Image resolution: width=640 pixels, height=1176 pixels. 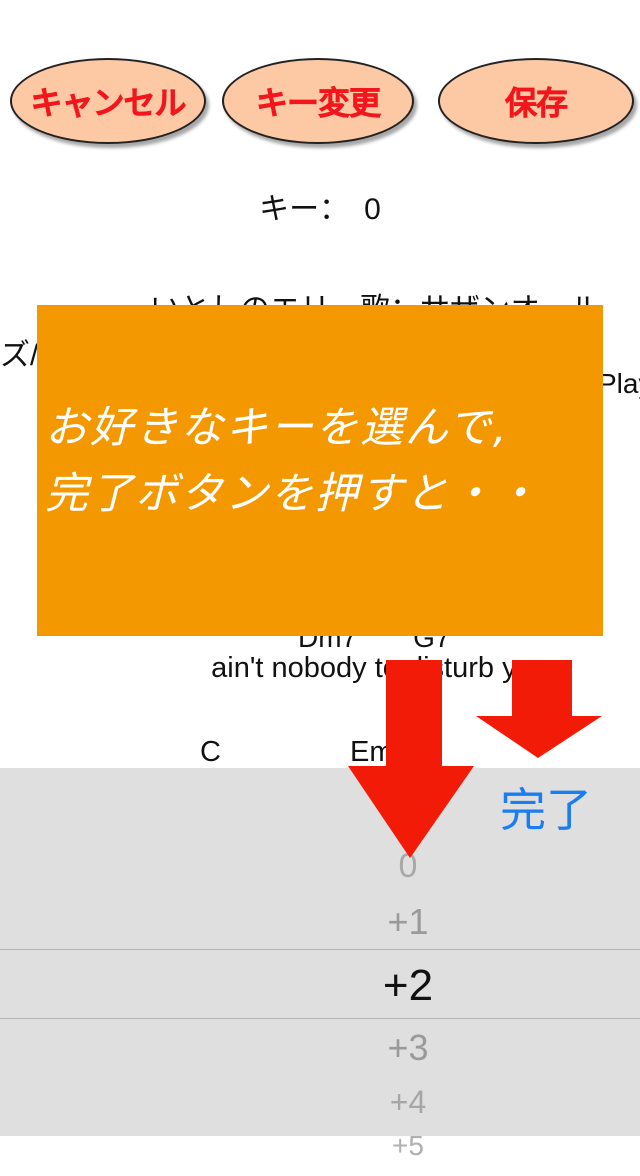 What do you see at coordinates (536, 103) in the screenshot?
I see `save-button-label: 保存` at bounding box center [536, 103].